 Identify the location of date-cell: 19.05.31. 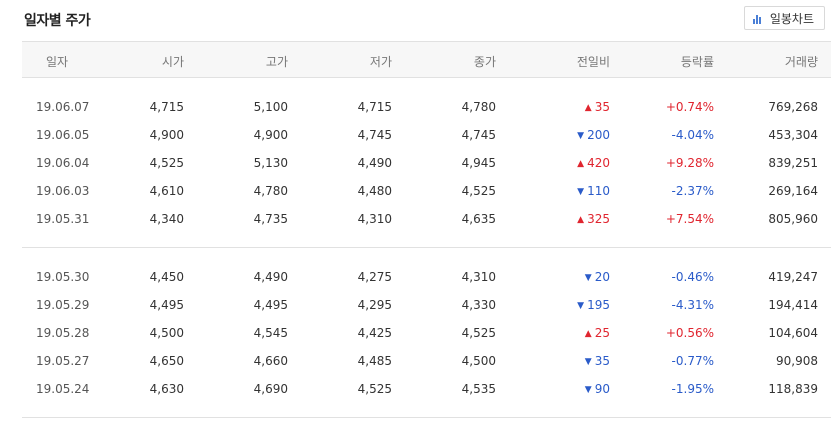
(63, 219).